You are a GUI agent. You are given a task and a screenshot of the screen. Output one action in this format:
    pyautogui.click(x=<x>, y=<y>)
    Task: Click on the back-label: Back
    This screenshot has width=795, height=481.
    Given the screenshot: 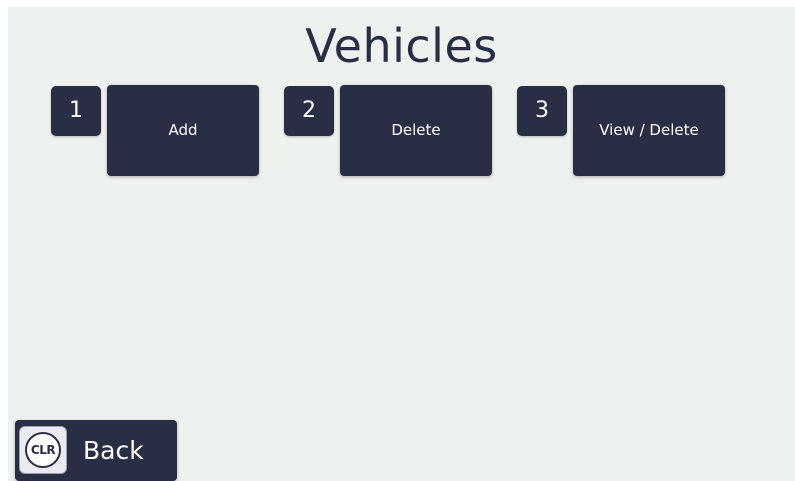 What is the action you would take?
    pyautogui.click(x=113, y=450)
    